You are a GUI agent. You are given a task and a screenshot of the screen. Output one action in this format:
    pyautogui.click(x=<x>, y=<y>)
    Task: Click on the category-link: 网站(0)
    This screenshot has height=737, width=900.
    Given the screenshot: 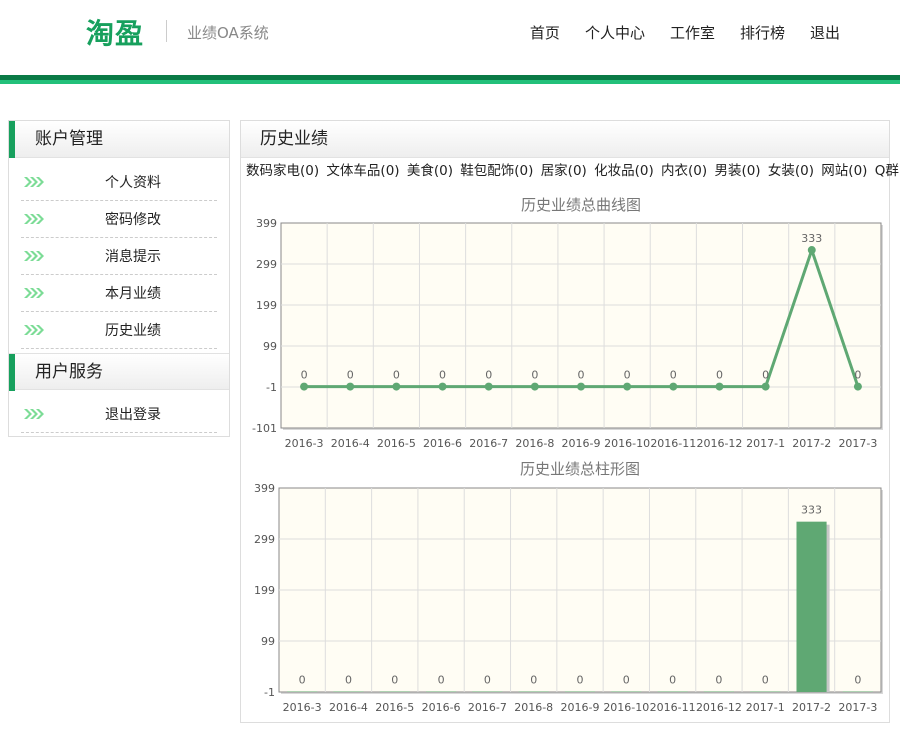 What is the action you would take?
    pyautogui.click(x=844, y=171)
    